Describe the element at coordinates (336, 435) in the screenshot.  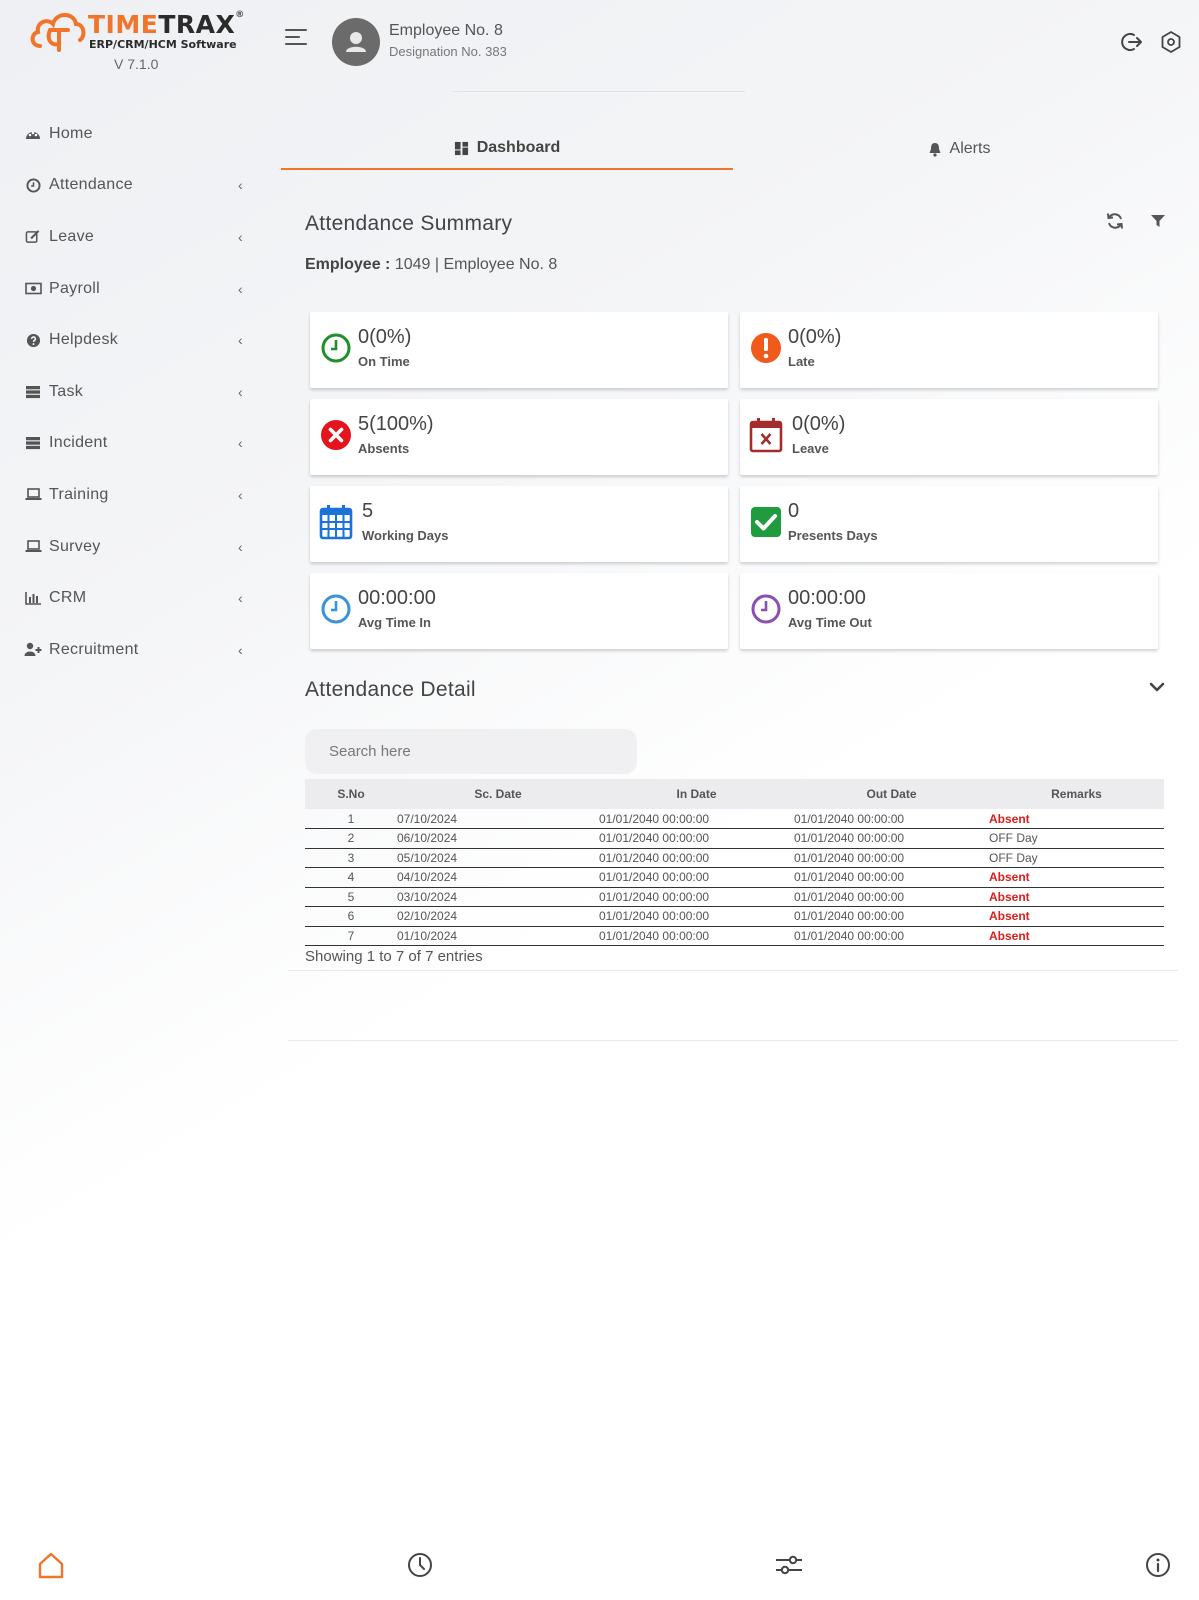
I see `times-circle-icon` at that location.